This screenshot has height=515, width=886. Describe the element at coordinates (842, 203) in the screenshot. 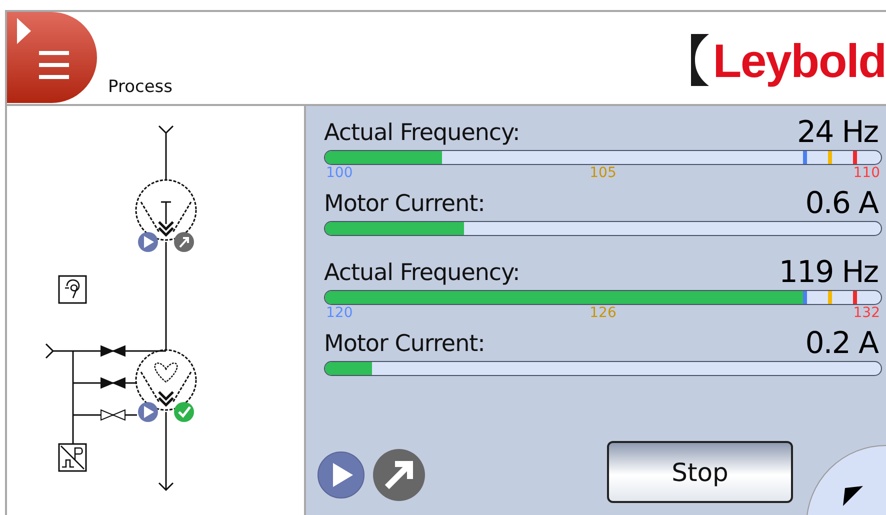

I see `reading-value: 0.6 A` at that location.